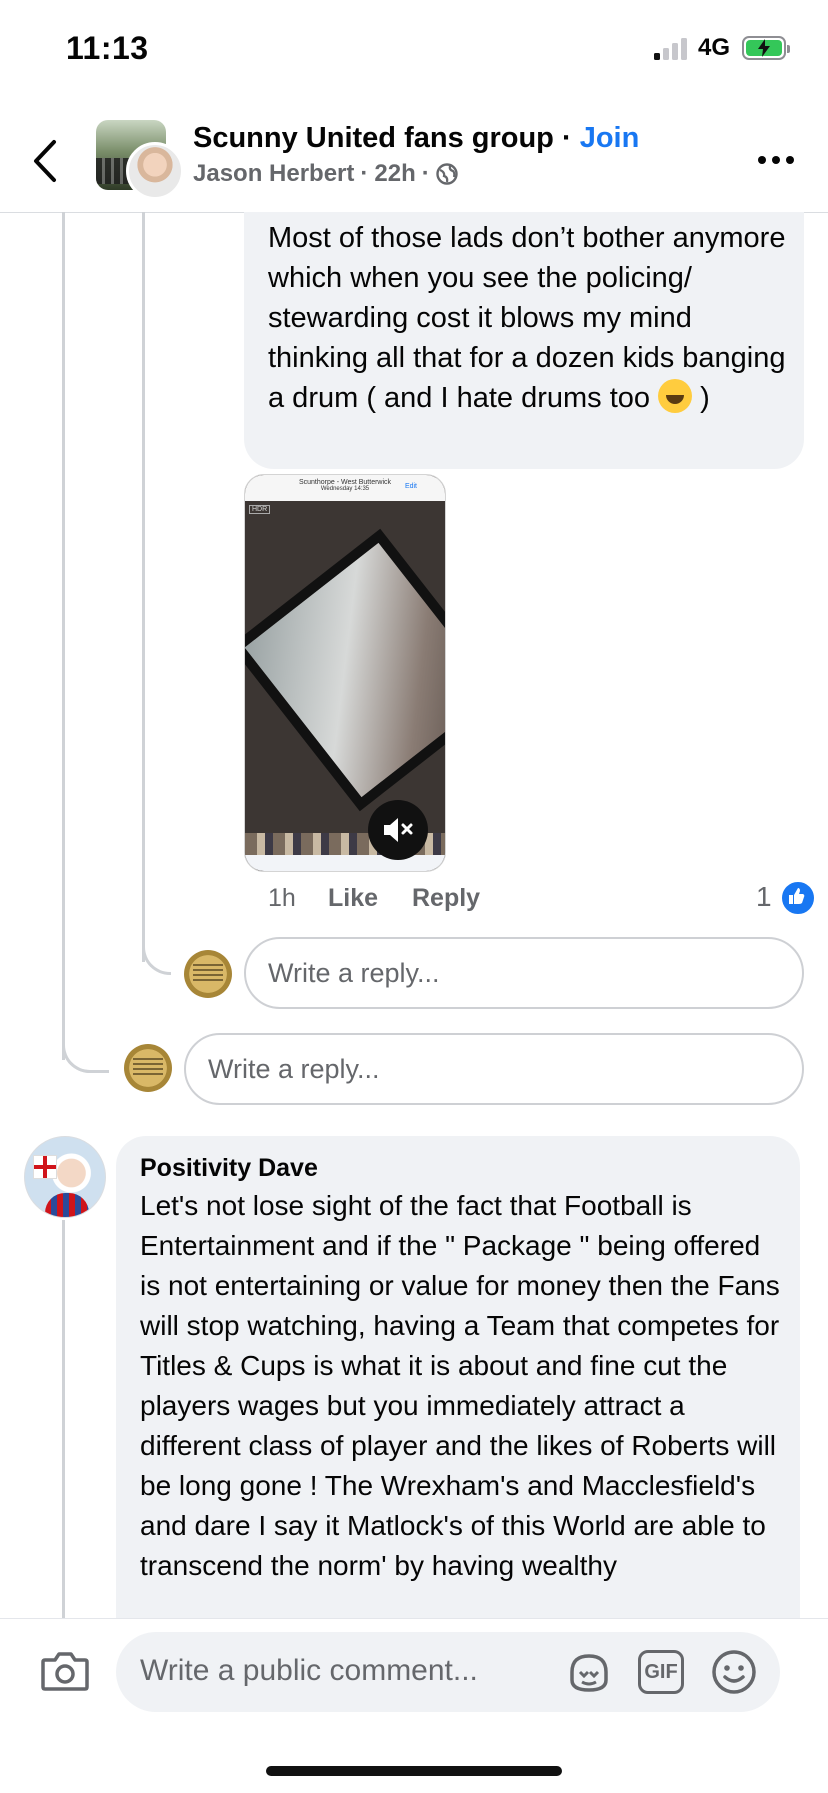  I want to click on status-time: 11:13, so click(107, 48).